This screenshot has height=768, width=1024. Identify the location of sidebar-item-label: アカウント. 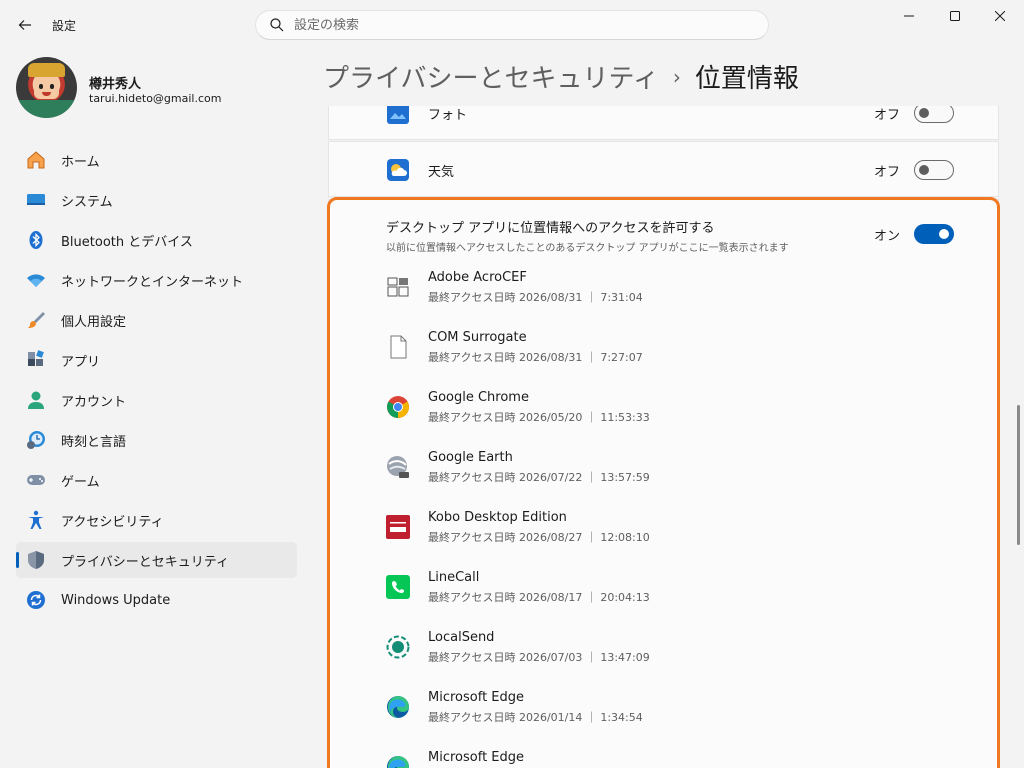
(94, 402).